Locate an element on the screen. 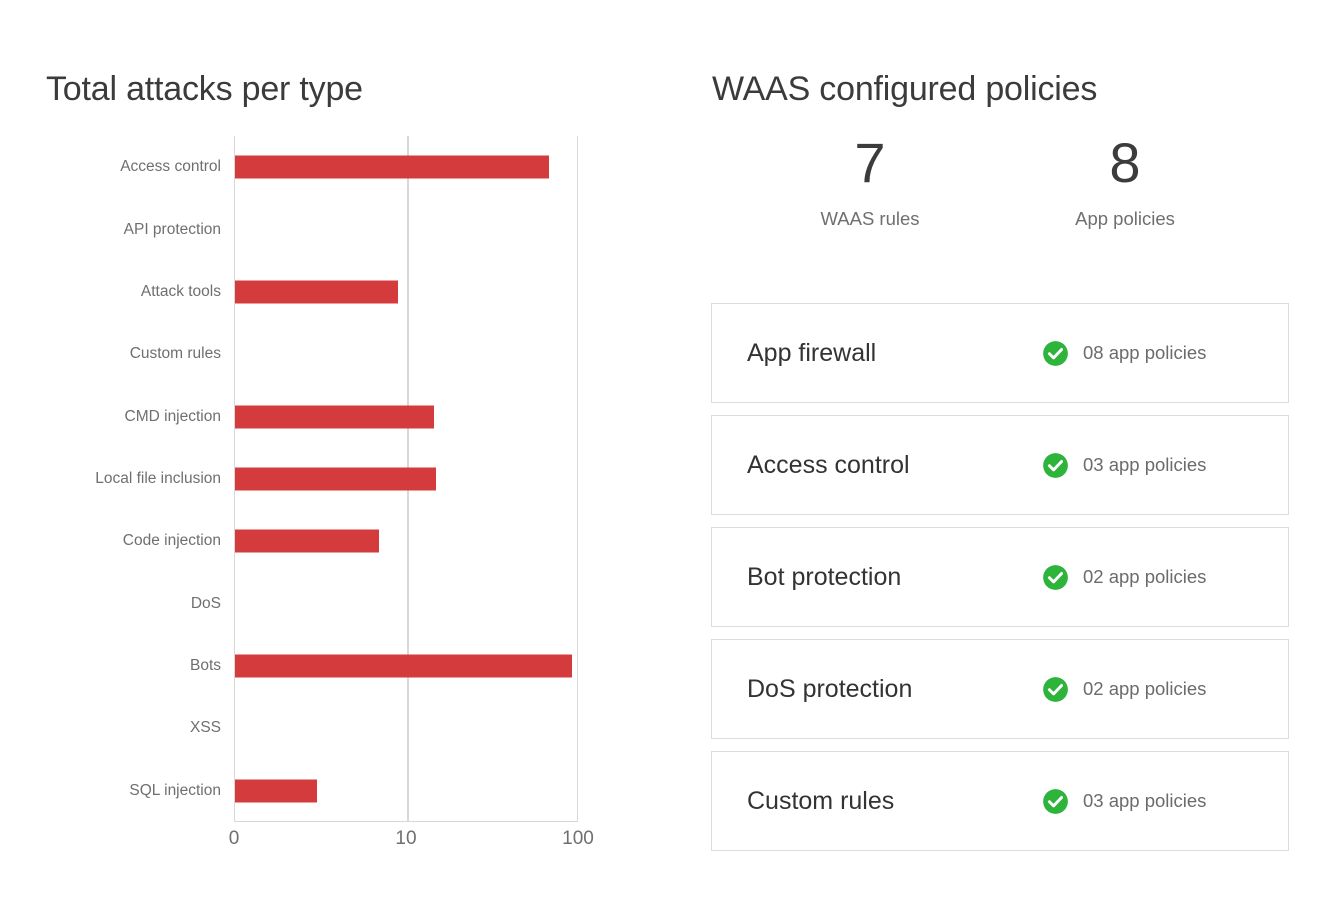 This screenshot has width=1326, height=914. chart-category-row: Access control is located at coordinates (348, 167).